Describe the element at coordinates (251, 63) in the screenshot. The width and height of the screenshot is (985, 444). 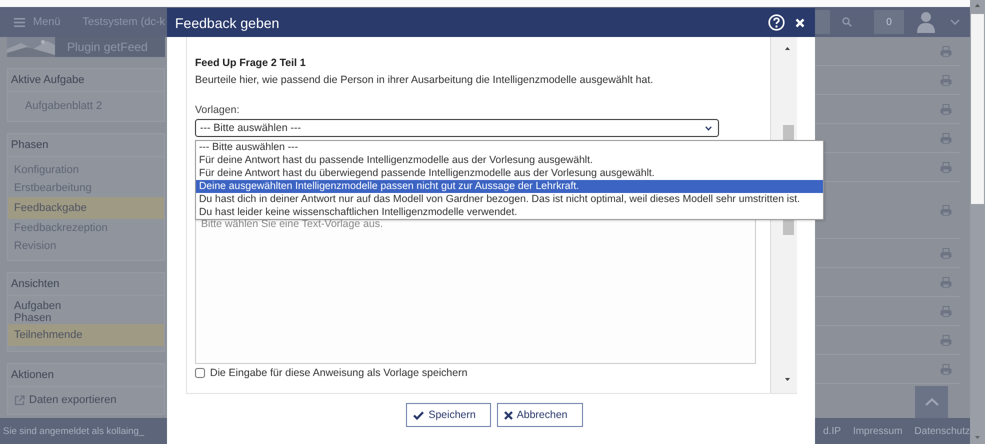
I see `question-title: Feed Up Frage 2 Teil 1` at that location.